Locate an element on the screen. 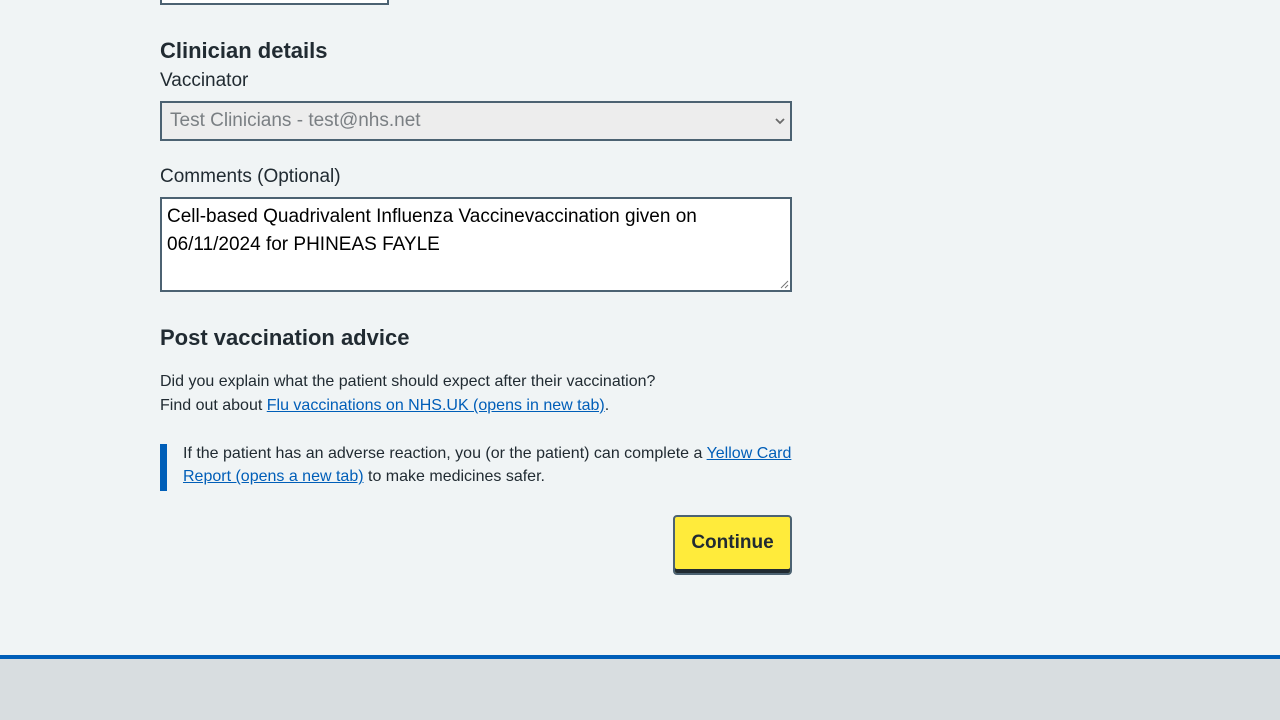  chevron-down-icon is located at coordinates (780, 121).